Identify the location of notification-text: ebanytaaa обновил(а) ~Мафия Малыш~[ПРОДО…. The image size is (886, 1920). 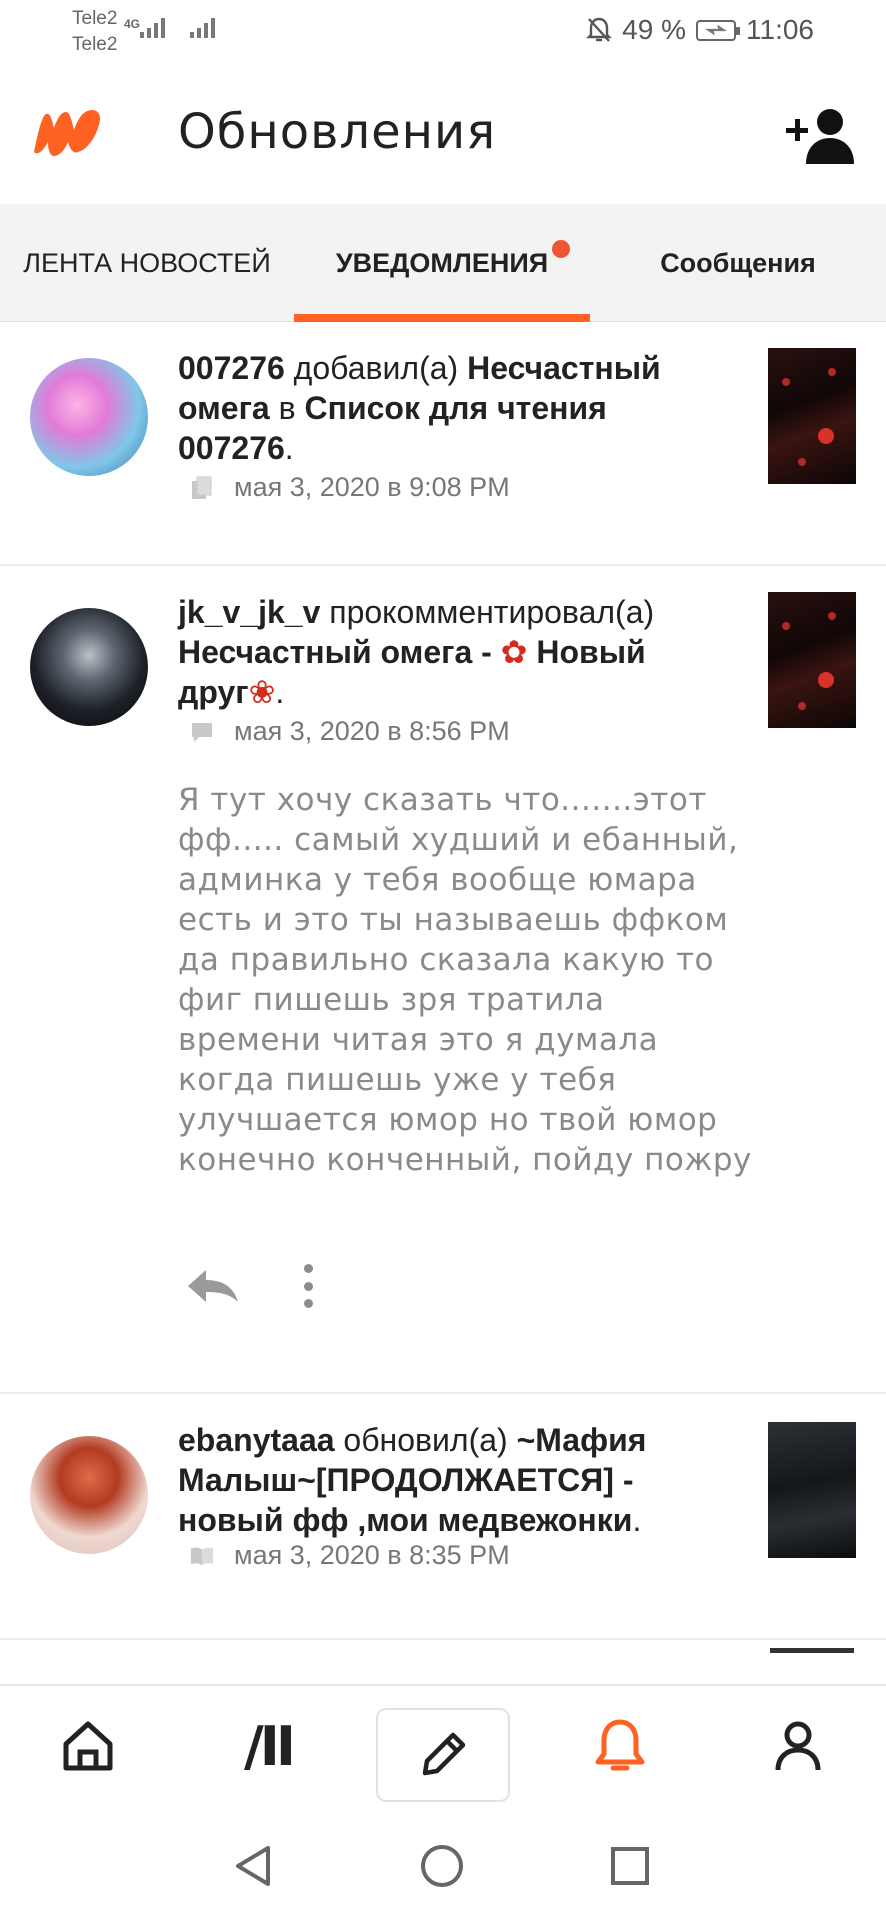
(448, 1480).